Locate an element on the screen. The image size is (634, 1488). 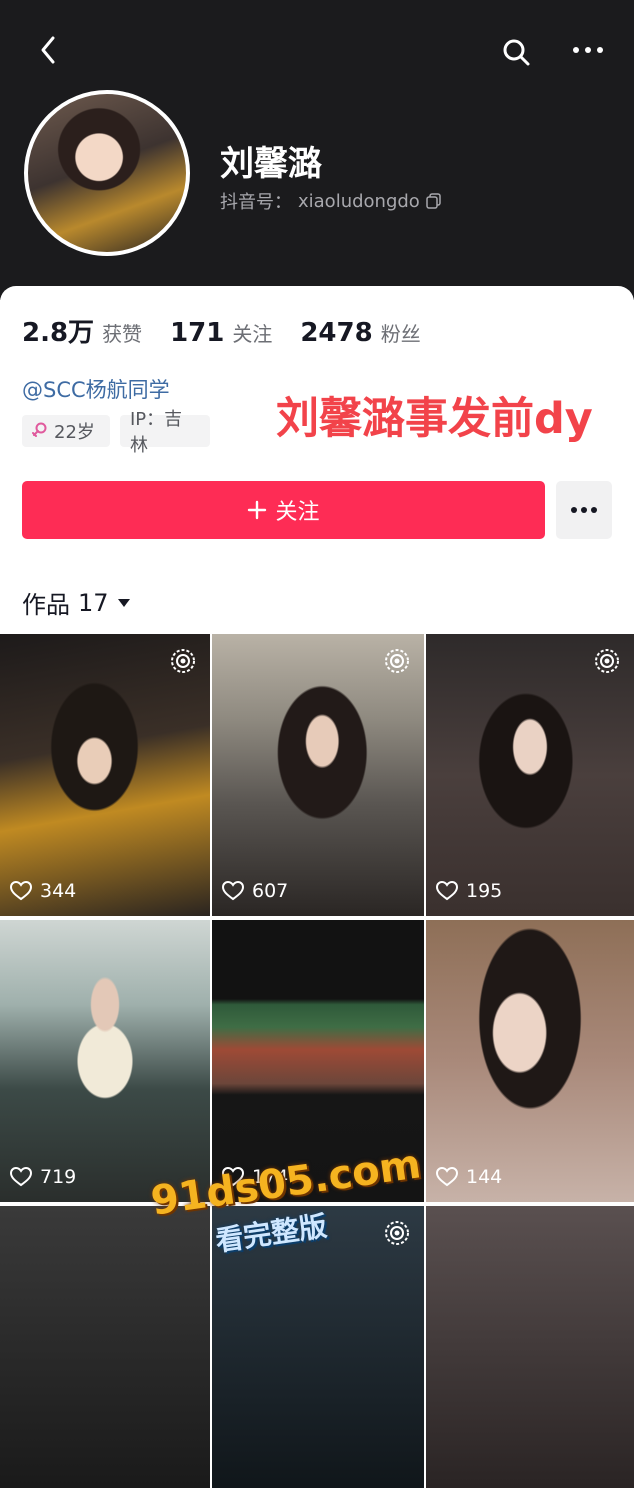
douyin-id: 抖音号： xiaoludongdo is located at coordinates (331, 201).